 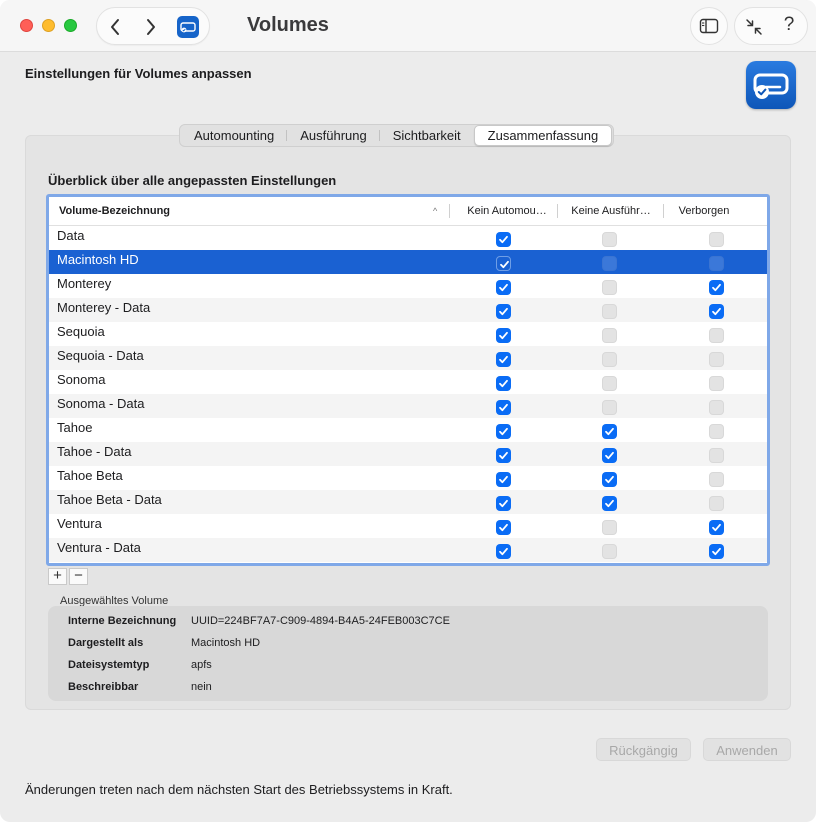 I want to click on table-row: Tahoe Beta - Data, so click(x=408, y=502).